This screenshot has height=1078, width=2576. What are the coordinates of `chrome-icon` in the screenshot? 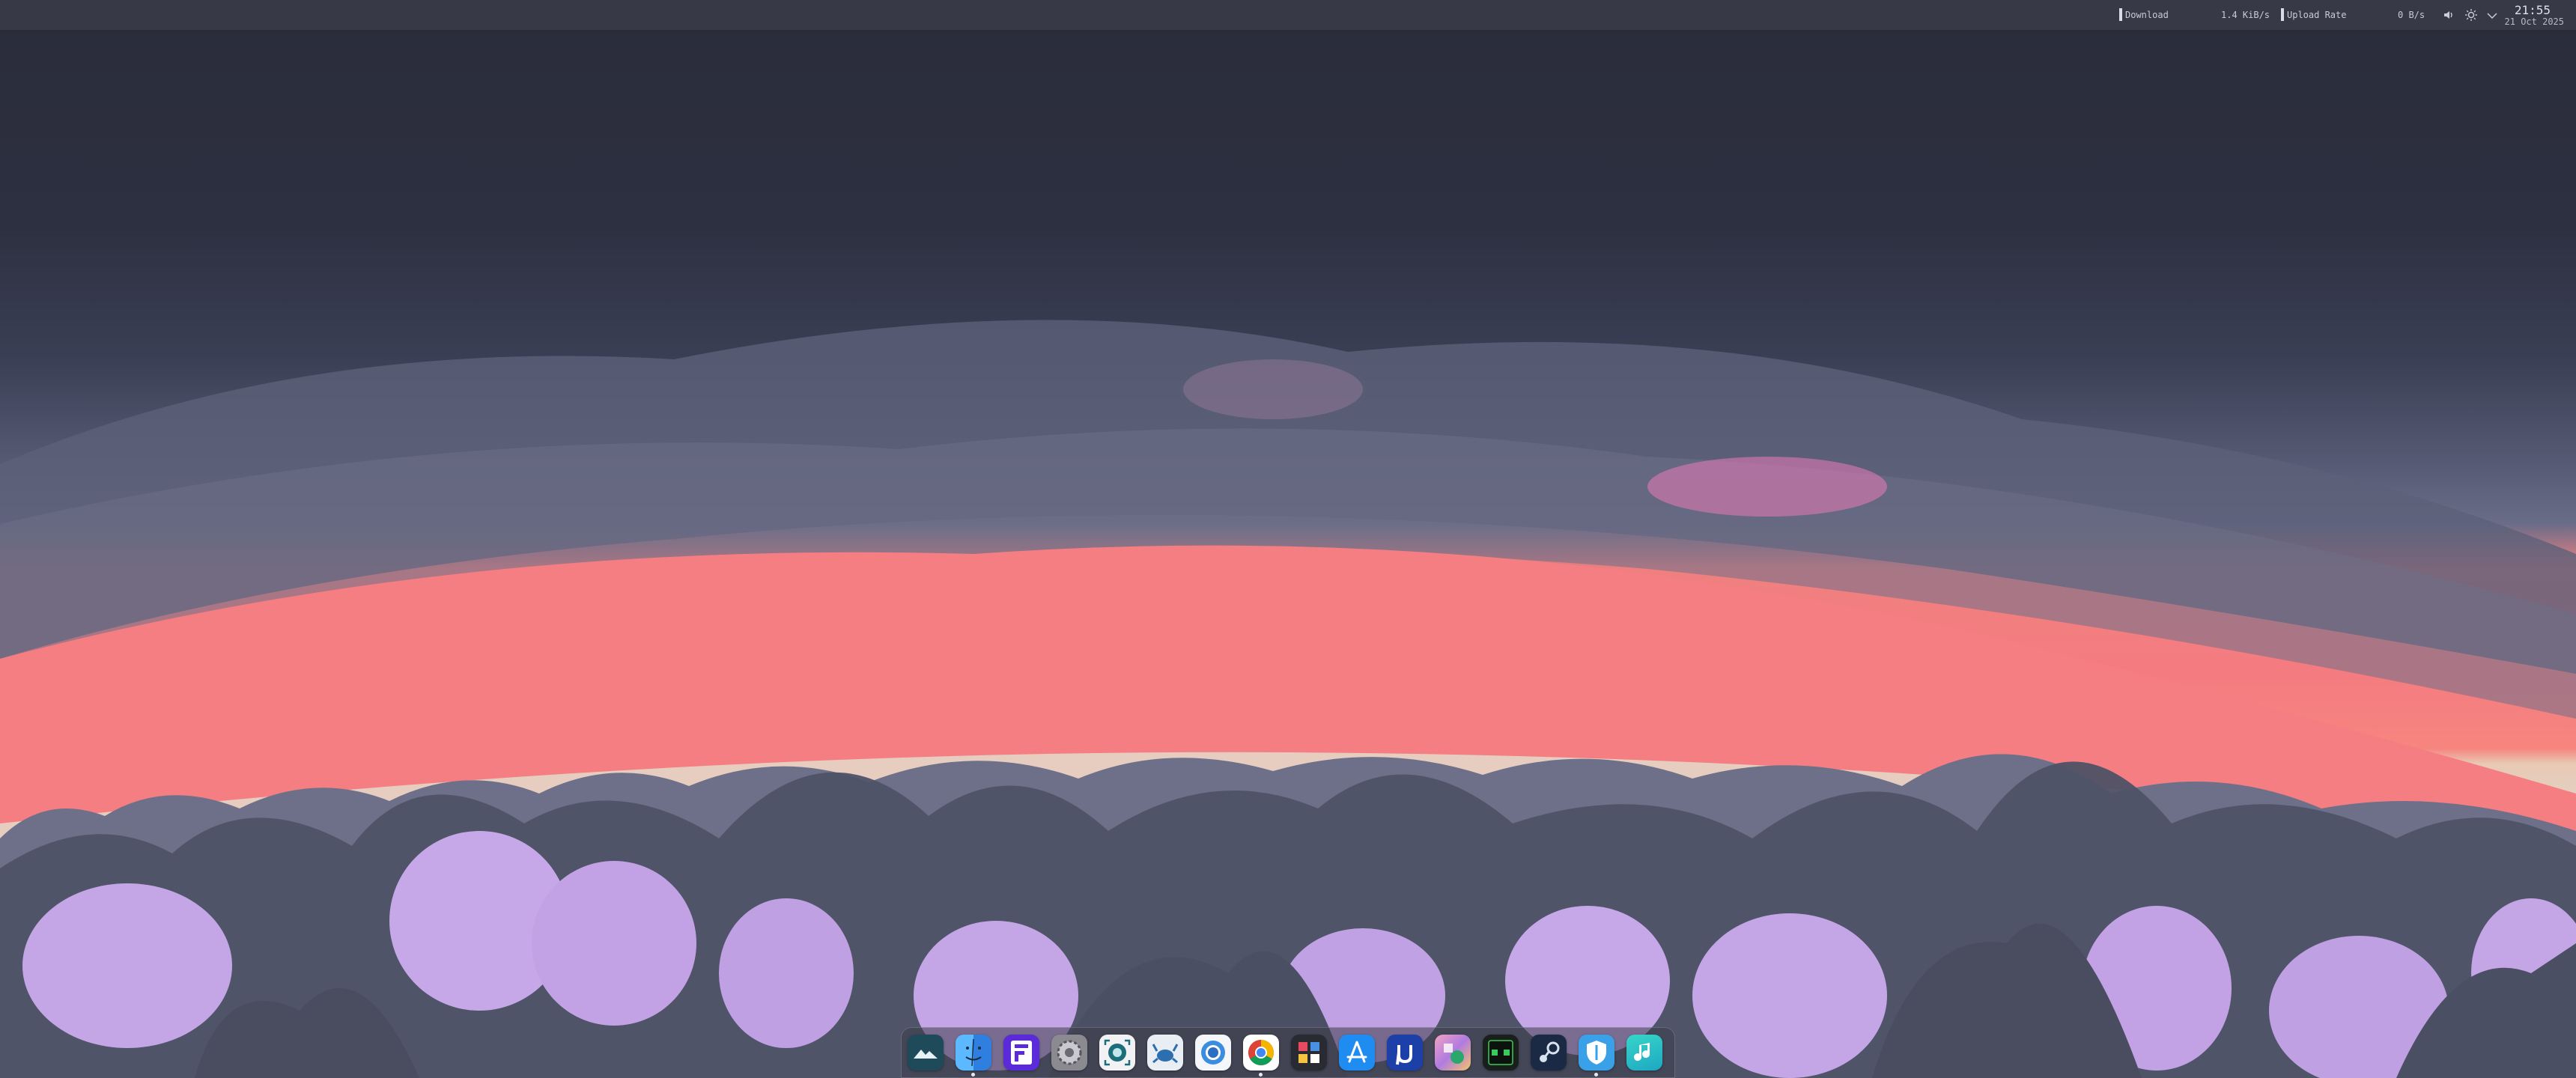 It's located at (1261, 1053).